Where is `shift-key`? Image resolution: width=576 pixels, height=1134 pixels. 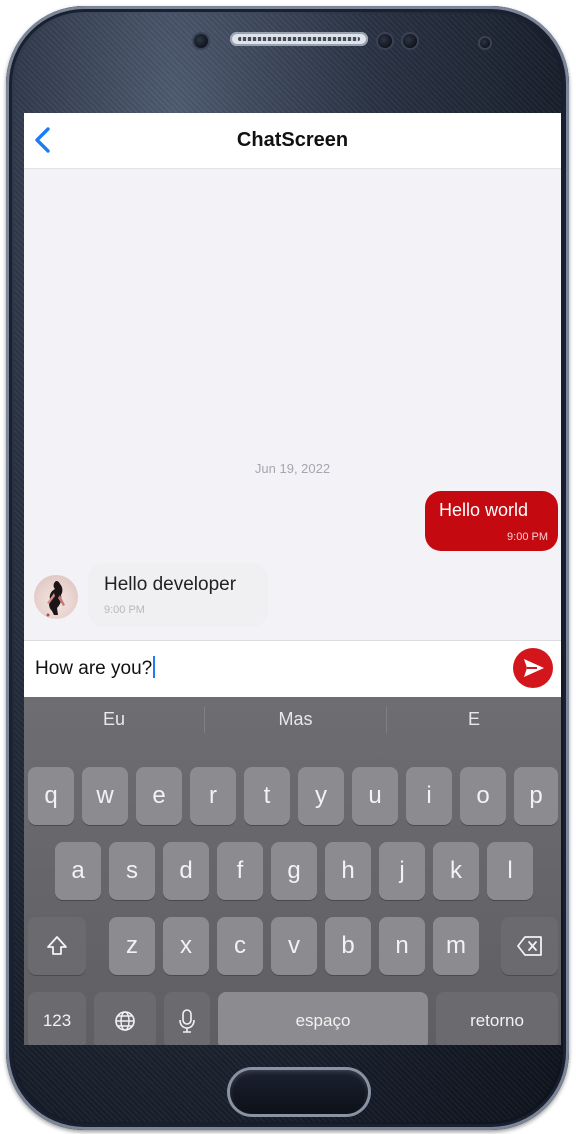 shift-key is located at coordinates (57, 946).